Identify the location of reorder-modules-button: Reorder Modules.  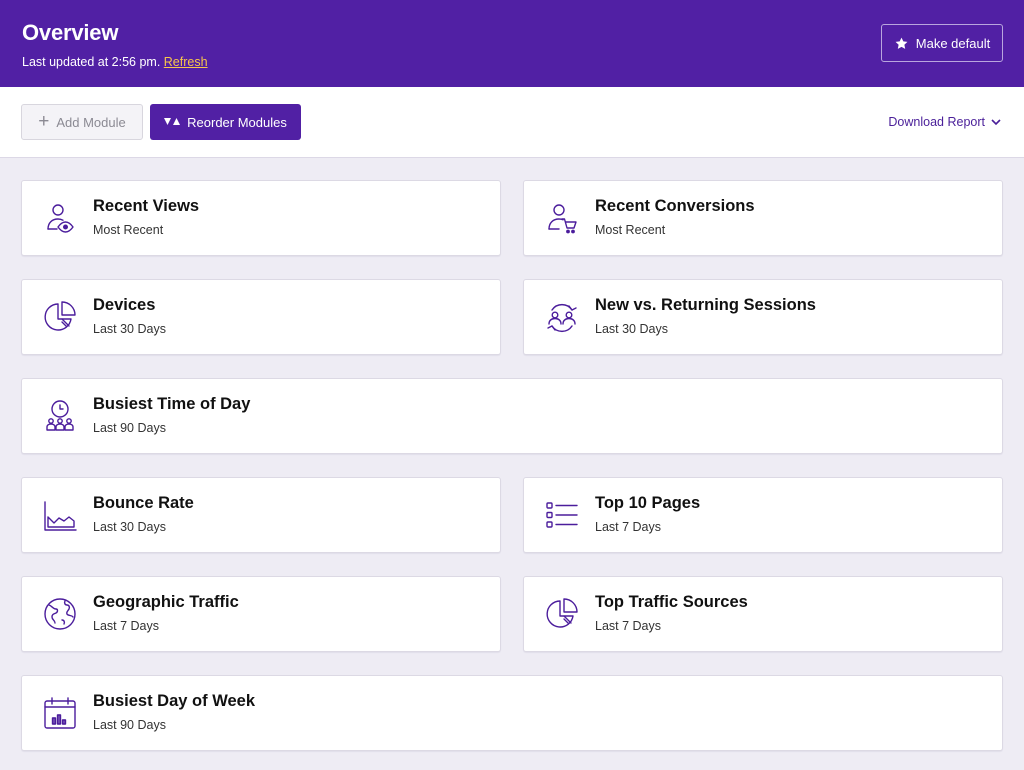
(225, 122).